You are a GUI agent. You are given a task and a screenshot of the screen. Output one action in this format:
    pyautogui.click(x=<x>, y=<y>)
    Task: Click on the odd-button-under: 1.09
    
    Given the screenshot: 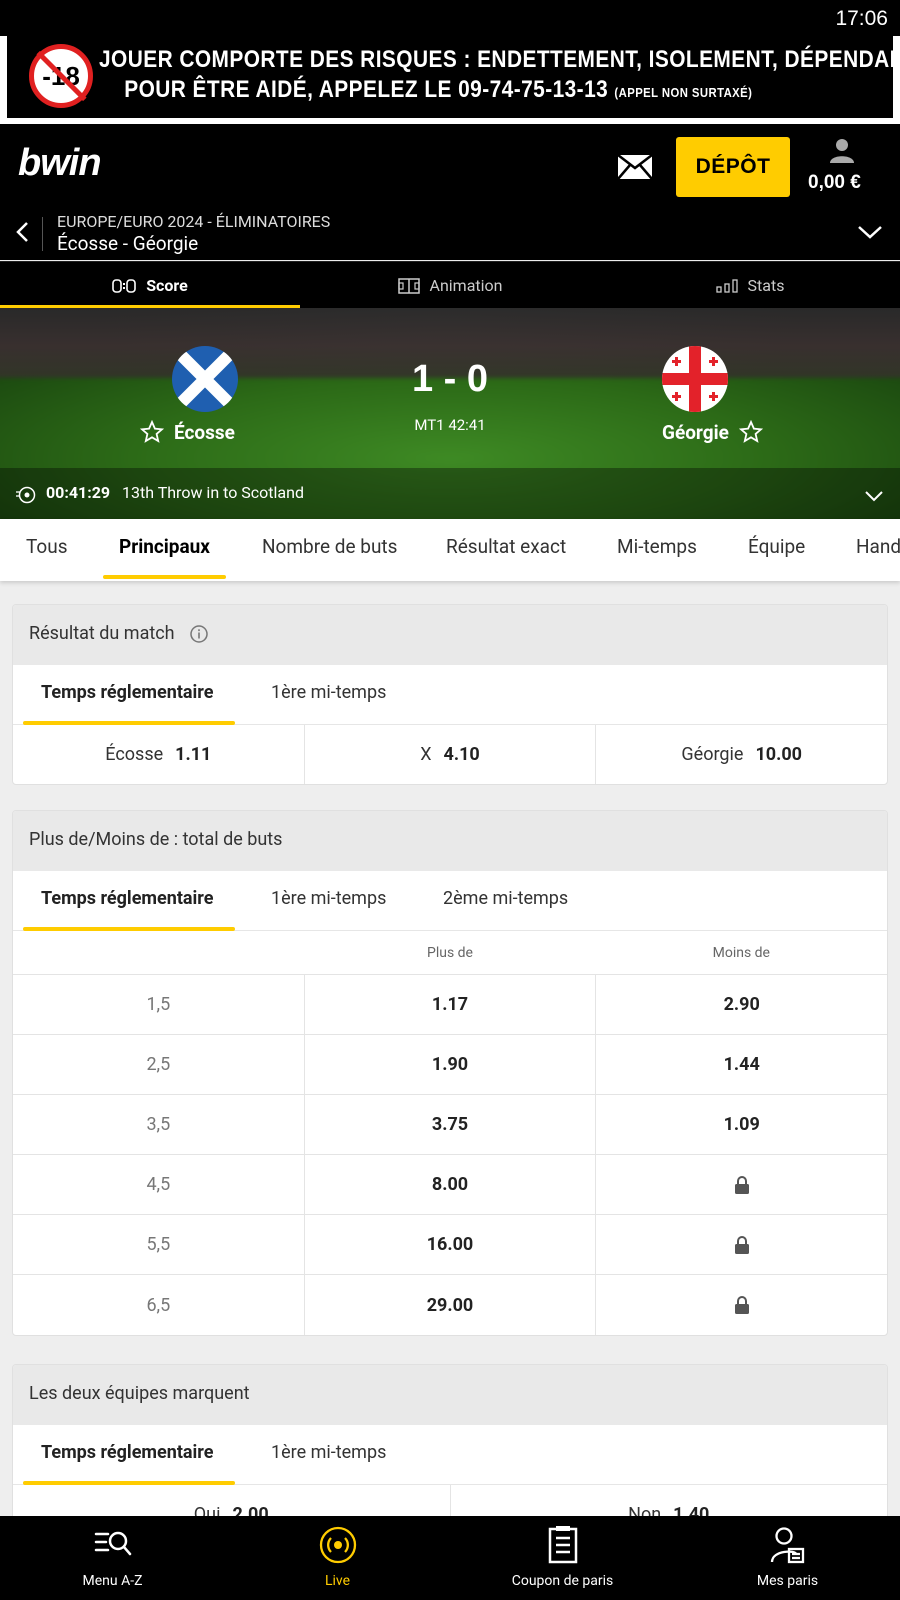 What is the action you would take?
    pyautogui.click(x=741, y=1124)
    